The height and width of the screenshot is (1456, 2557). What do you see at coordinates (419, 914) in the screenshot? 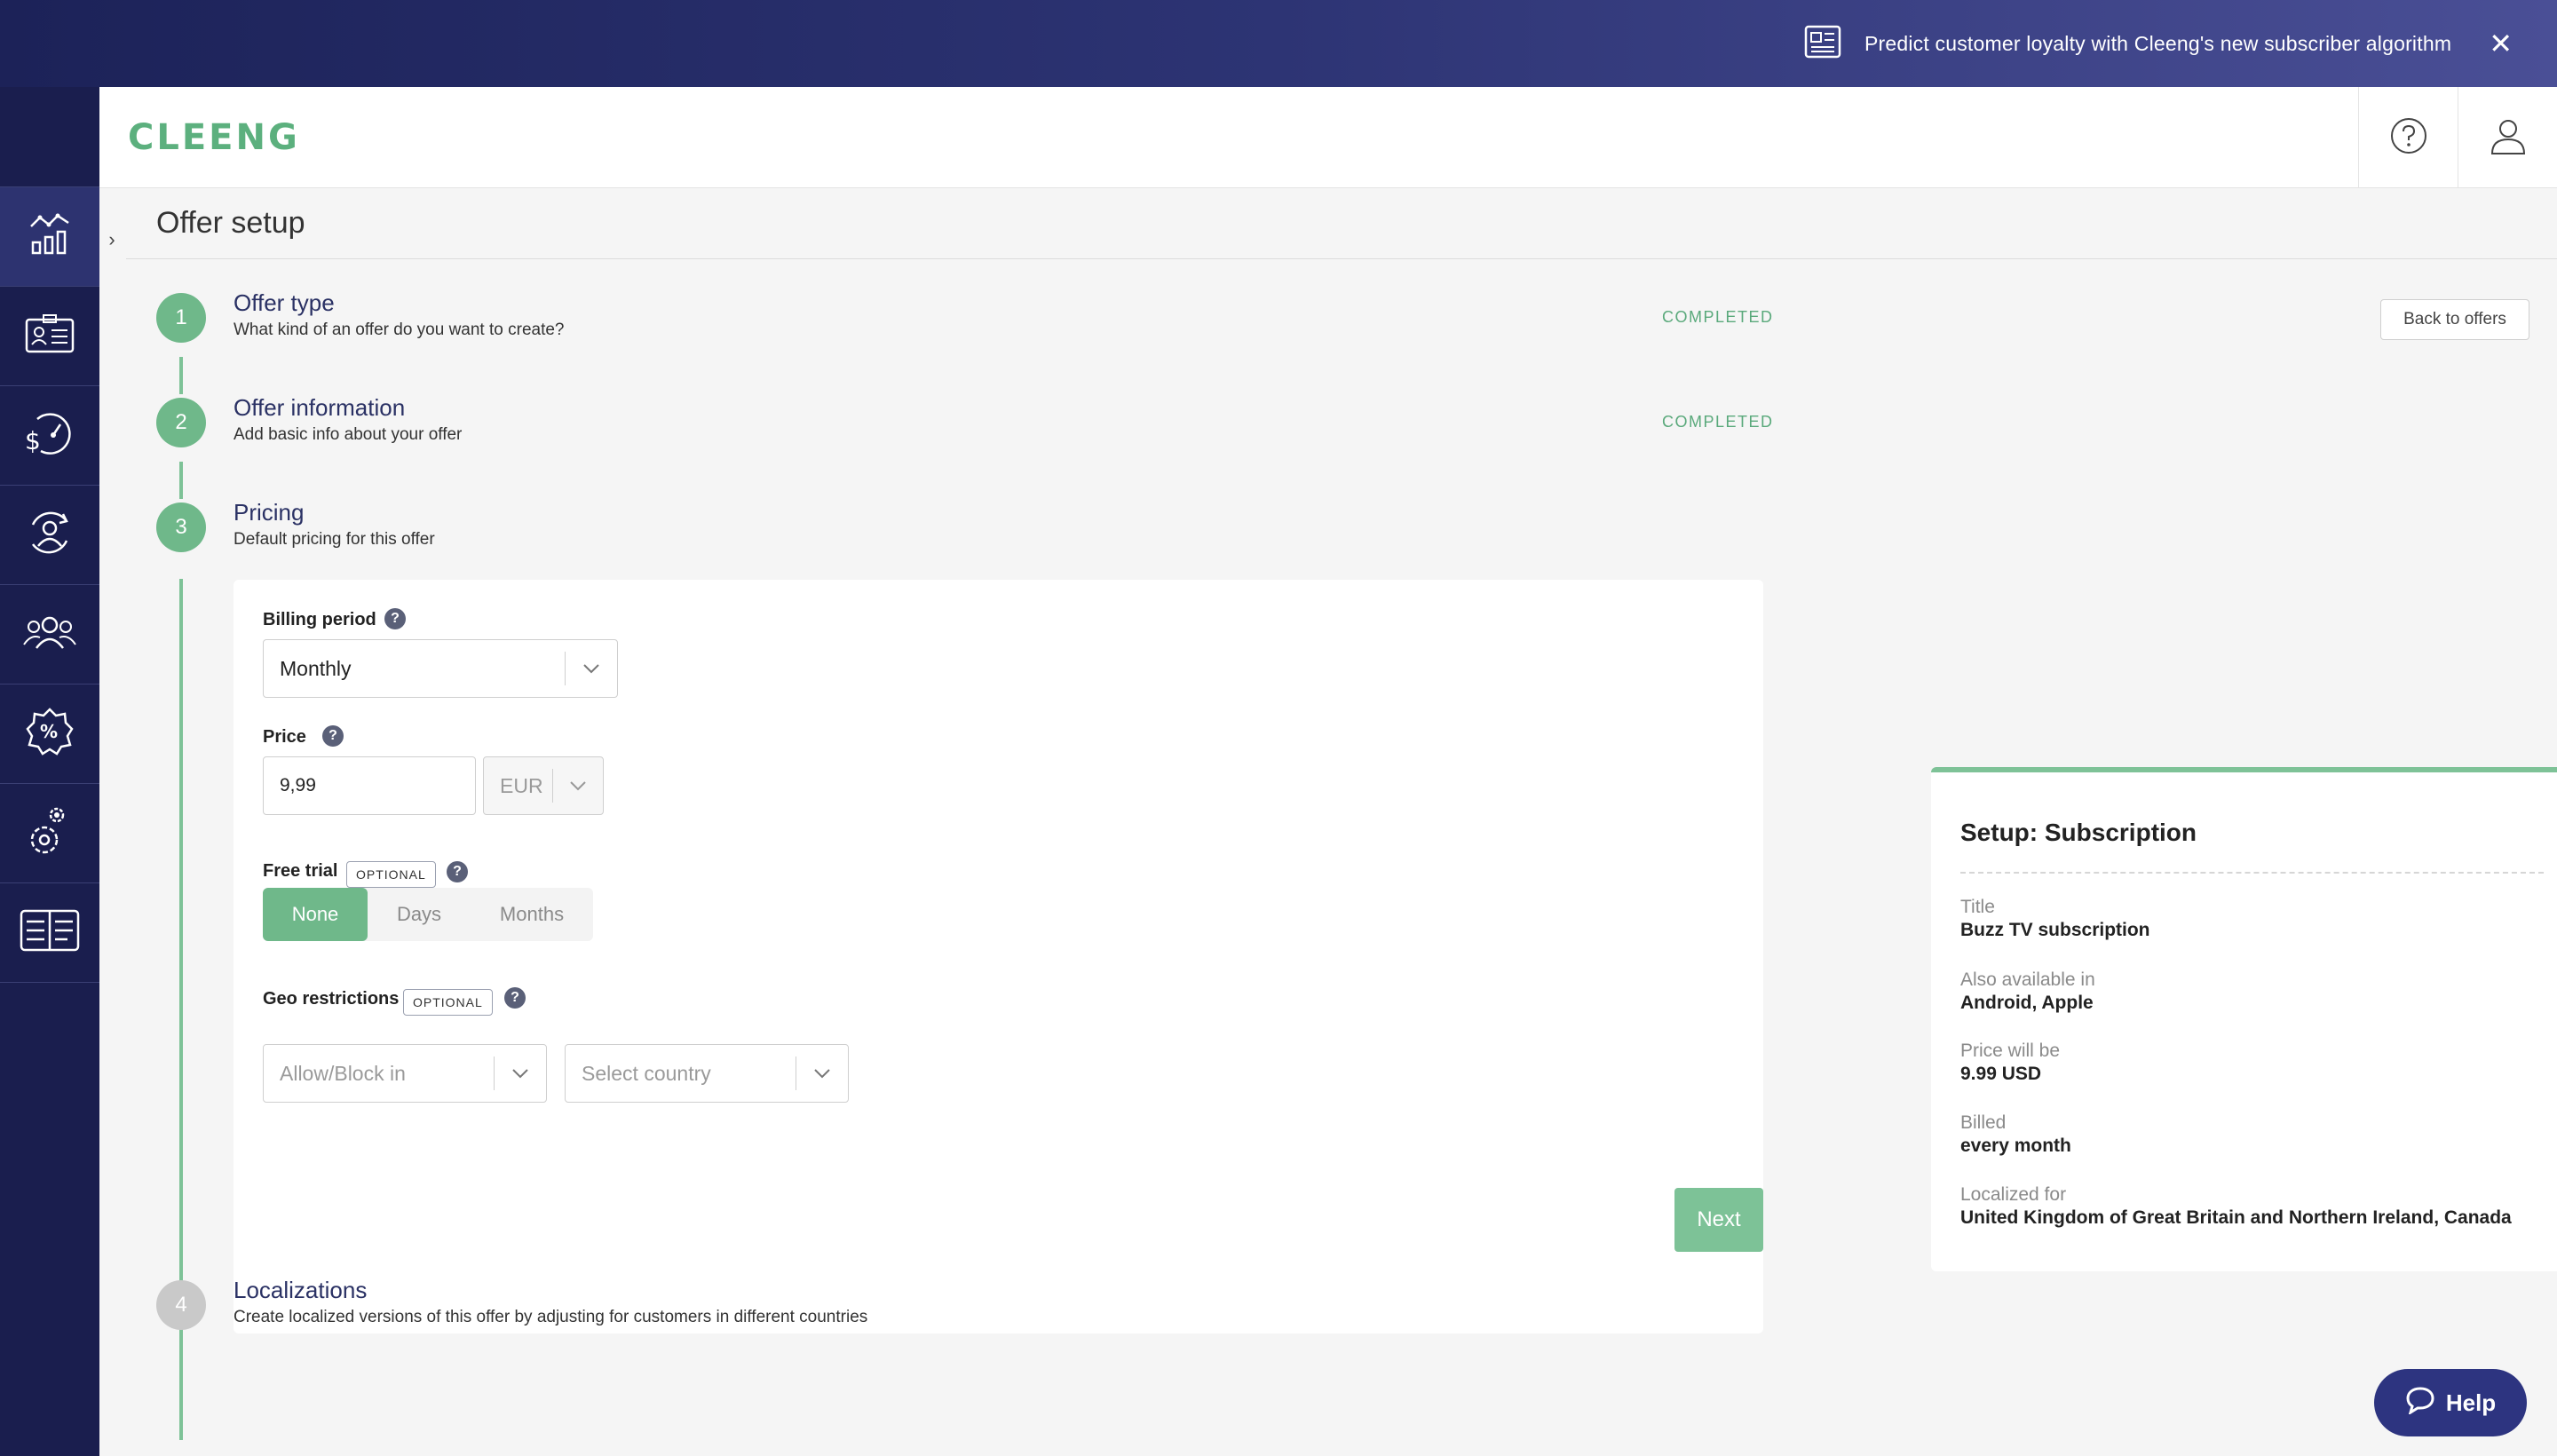
I see `trial-option-days: Days` at bounding box center [419, 914].